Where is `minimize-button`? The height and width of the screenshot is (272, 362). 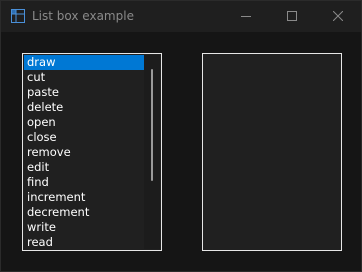 minimize-button is located at coordinates (246, 16).